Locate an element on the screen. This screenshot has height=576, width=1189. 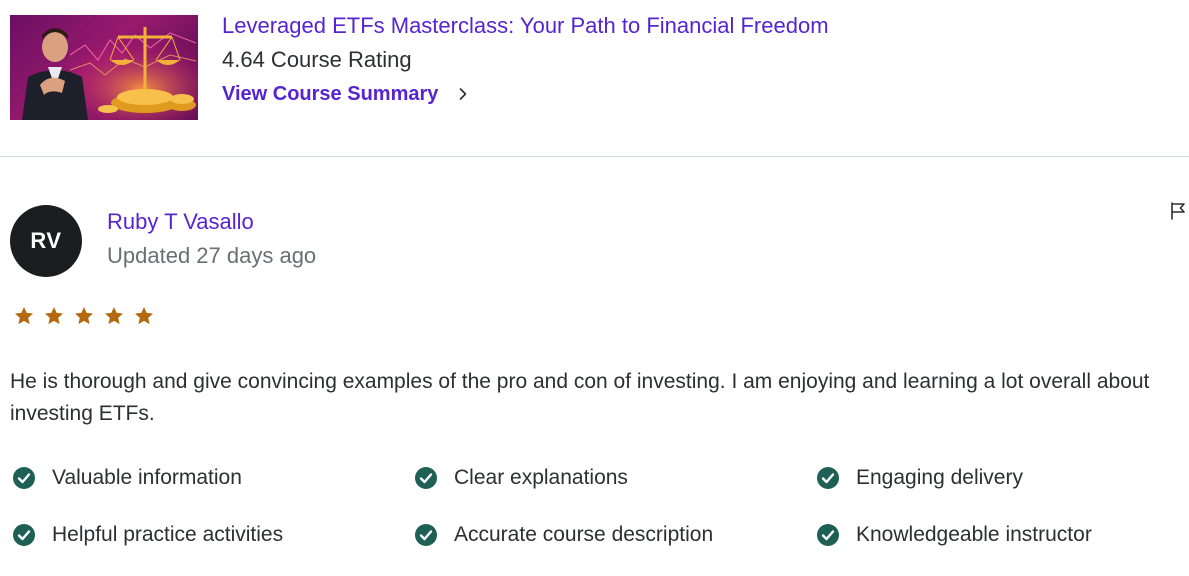
course-rating: 4.64 Course Rating is located at coordinates (317, 59).